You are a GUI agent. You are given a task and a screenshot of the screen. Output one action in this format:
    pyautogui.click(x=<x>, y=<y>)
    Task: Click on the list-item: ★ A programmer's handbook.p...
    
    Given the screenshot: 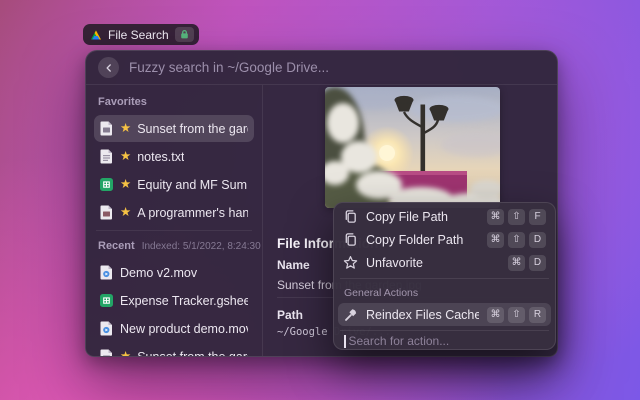 What is the action you would take?
    pyautogui.click(x=174, y=212)
    